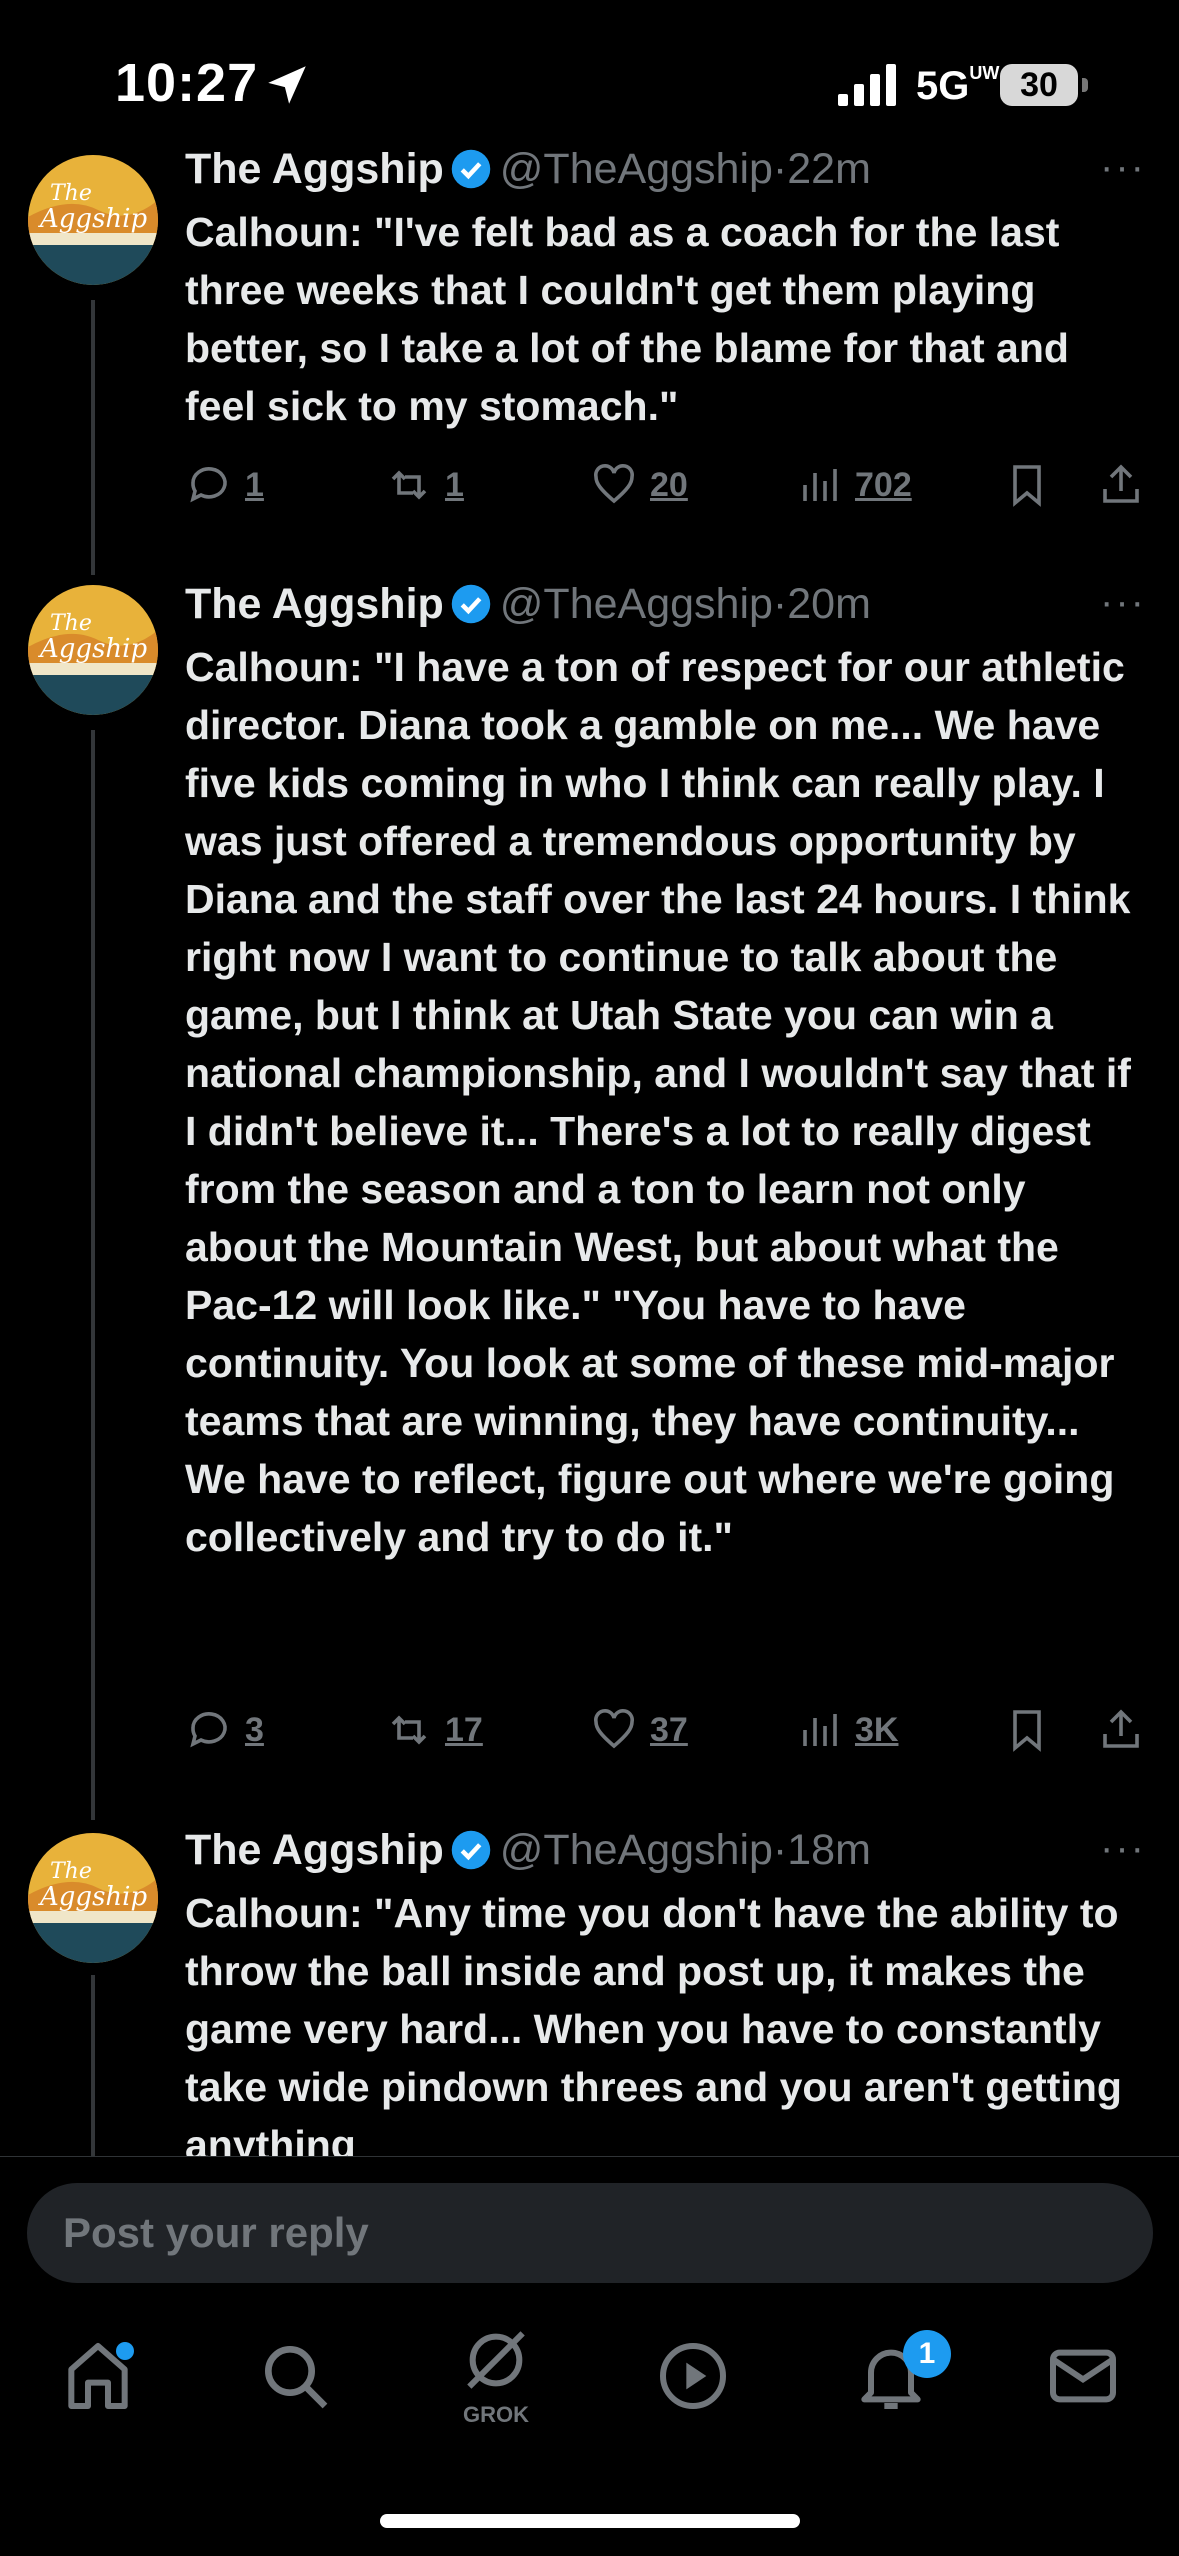  Describe the element at coordinates (314, 1850) in the screenshot. I see `author-name: The Aggship` at that location.